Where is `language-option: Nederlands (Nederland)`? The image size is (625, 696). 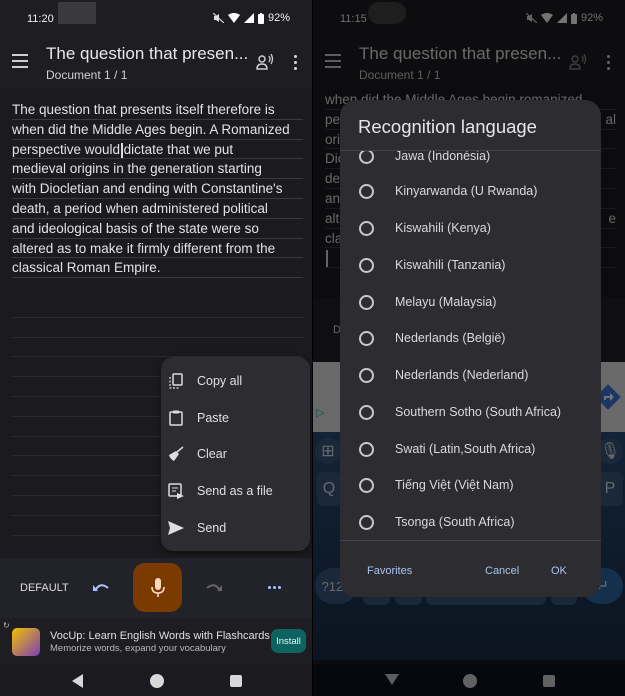 language-option: Nederlands (Nederland) is located at coordinates (470, 375).